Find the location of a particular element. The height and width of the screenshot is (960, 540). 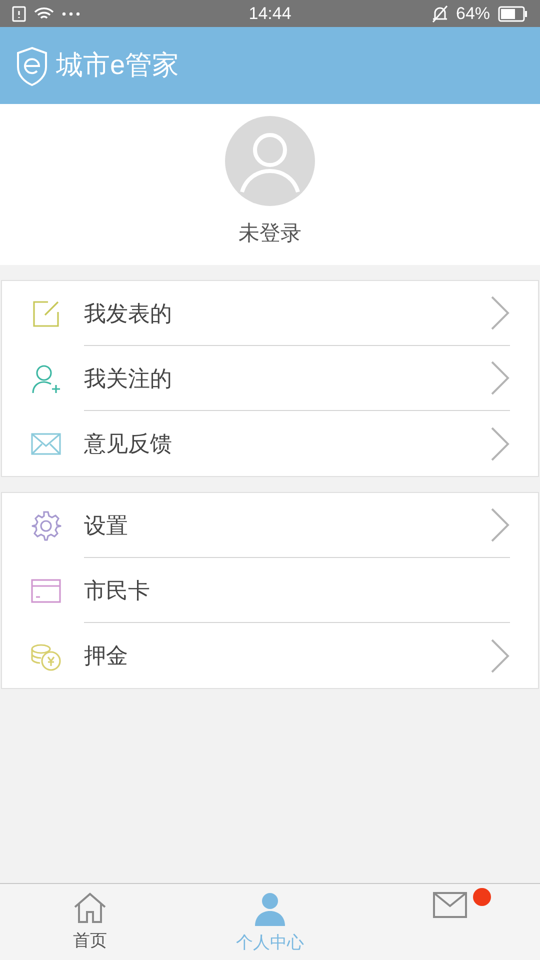

more-icon is located at coordinates (71, 14).